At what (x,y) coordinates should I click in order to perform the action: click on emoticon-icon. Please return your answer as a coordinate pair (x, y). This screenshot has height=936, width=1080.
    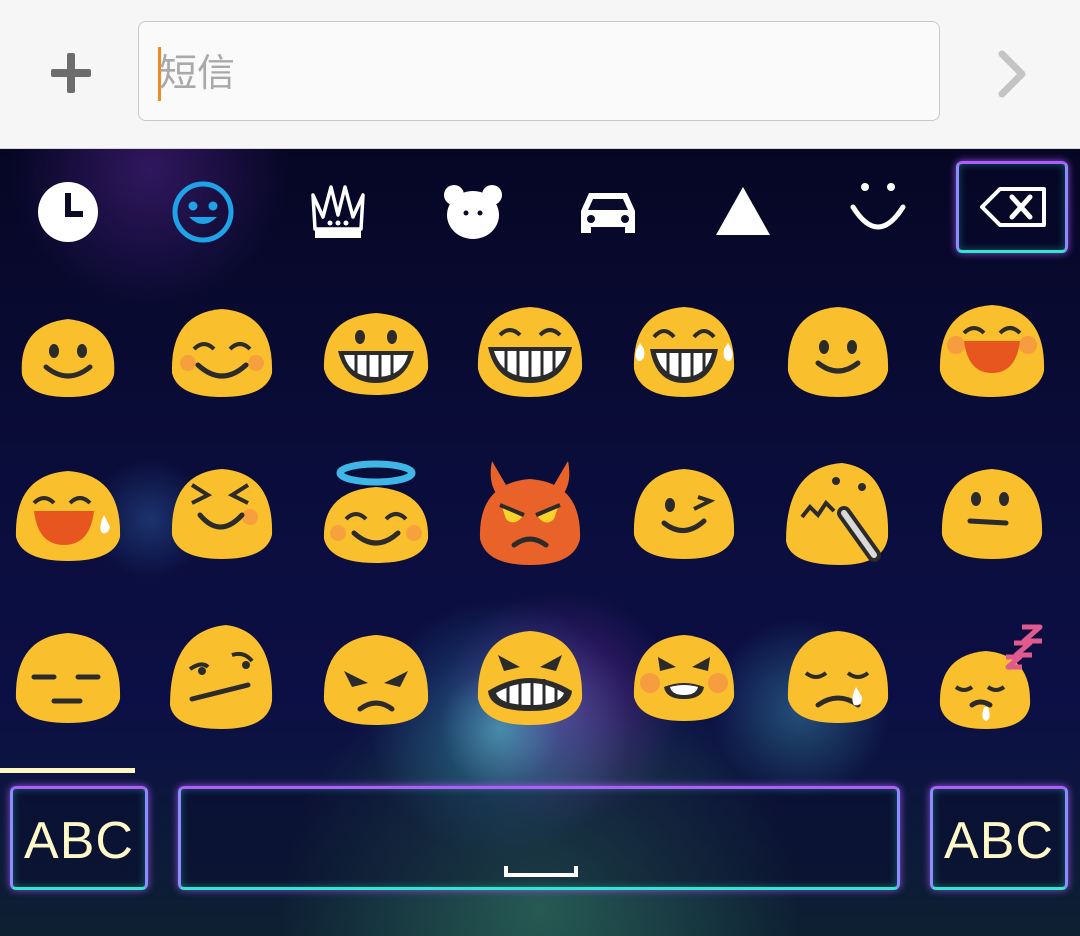
    Looking at the image, I should click on (878, 212).